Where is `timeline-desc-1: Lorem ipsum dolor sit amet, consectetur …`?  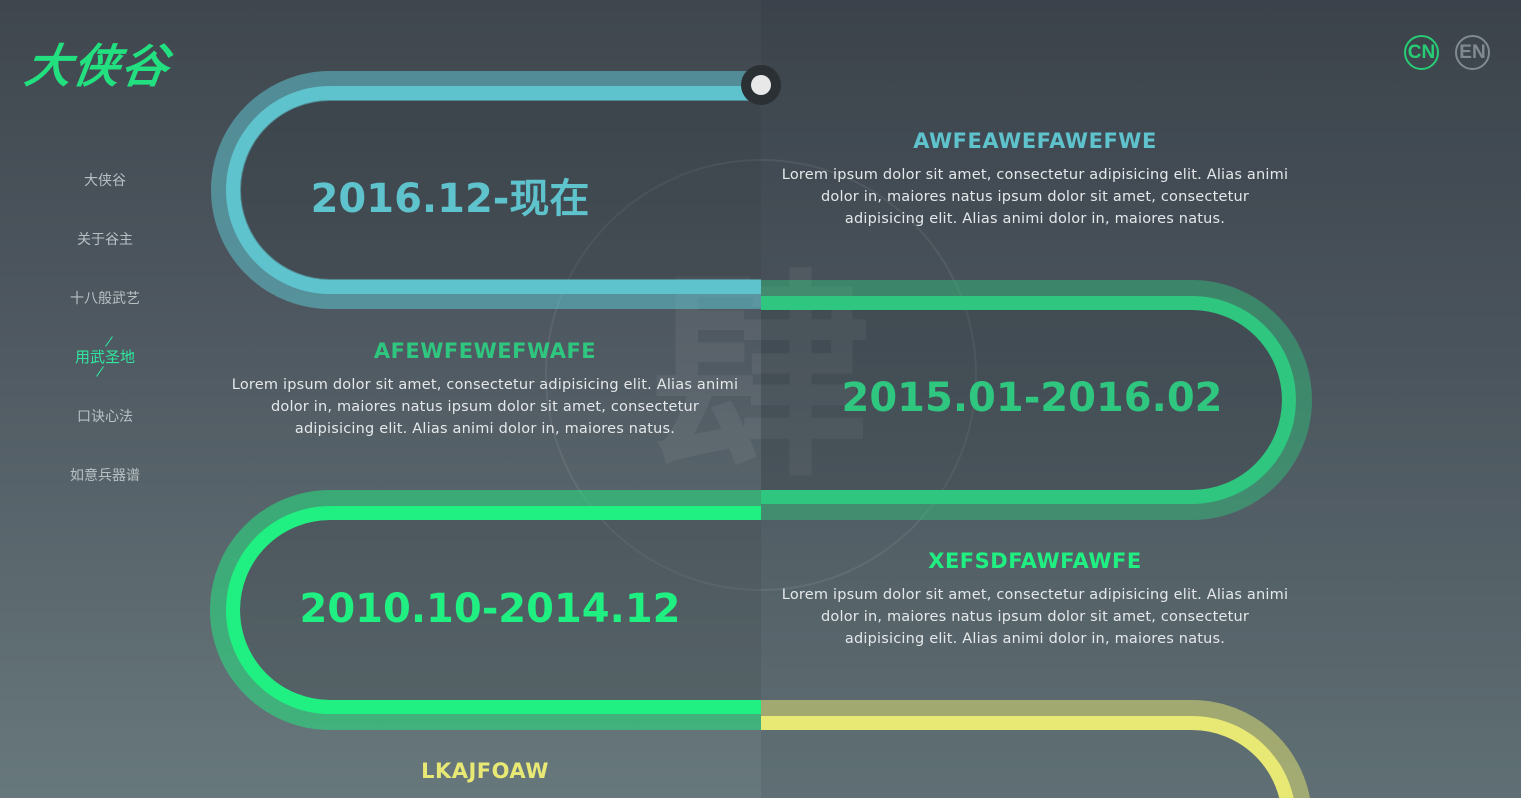 timeline-desc-1: Lorem ipsum dolor sit amet, consectetur … is located at coordinates (1035, 197).